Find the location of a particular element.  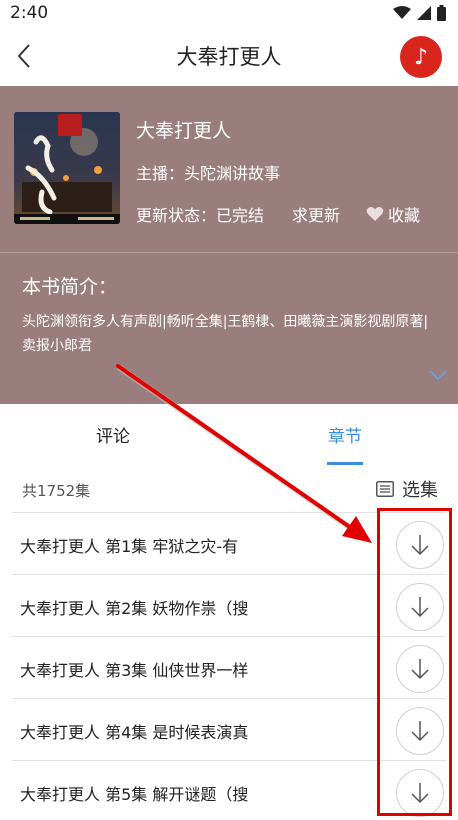

episode-title: 大奉打更人 第3集 仙侠世界一样 is located at coordinates (134, 670).